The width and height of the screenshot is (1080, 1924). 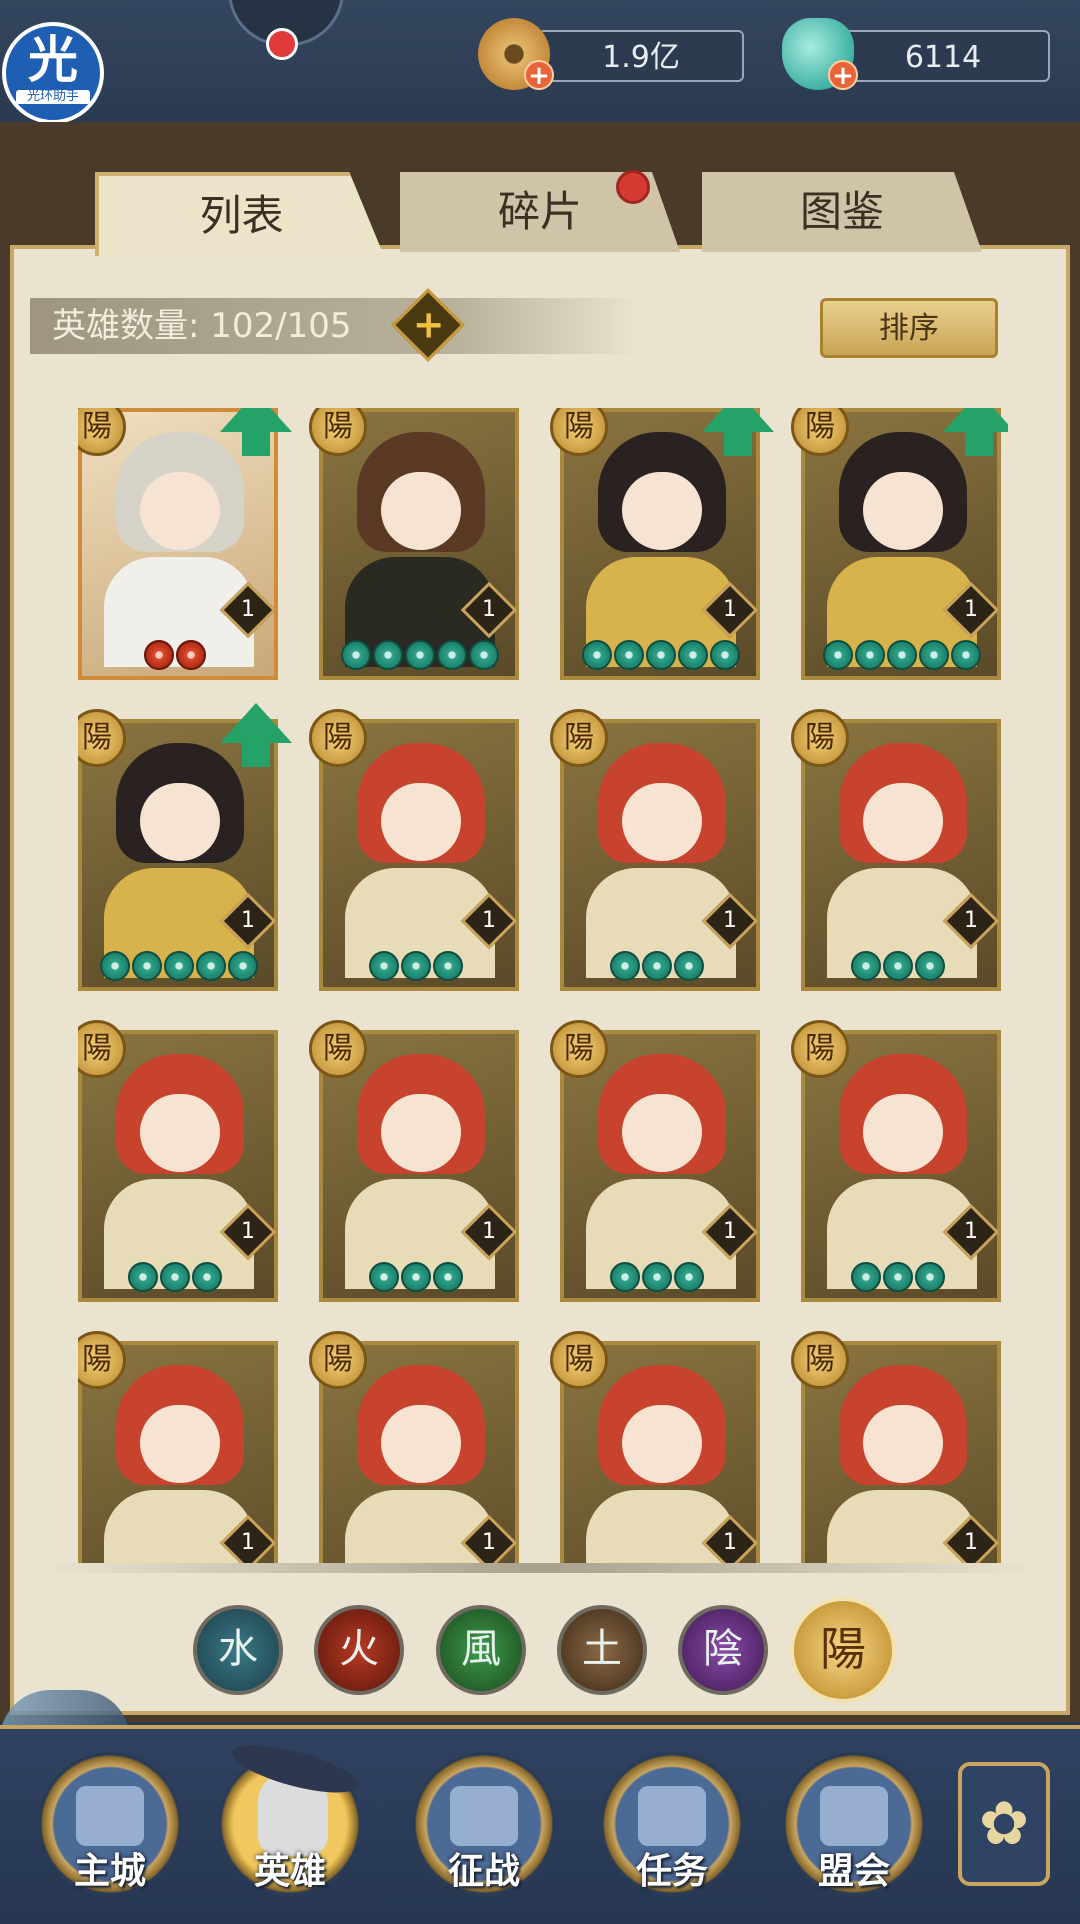 I want to click on sort-button: 排序, so click(x=909, y=328).